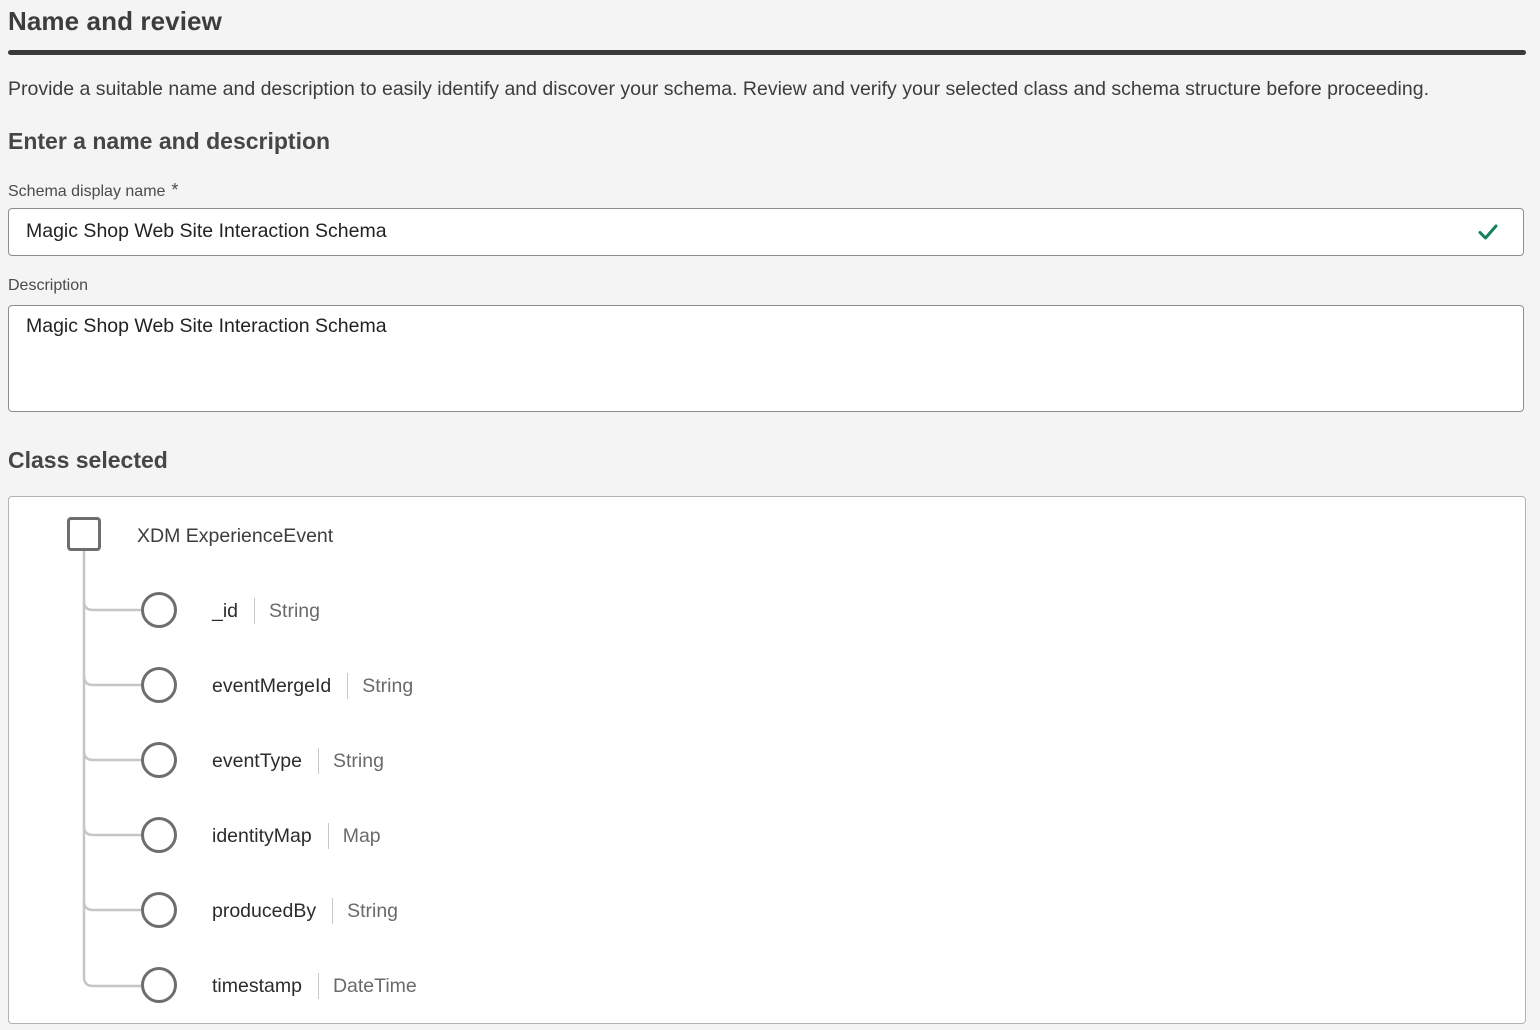  Describe the element at coordinates (175, 190) in the screenshot. I see `required-marker: *` at that location.